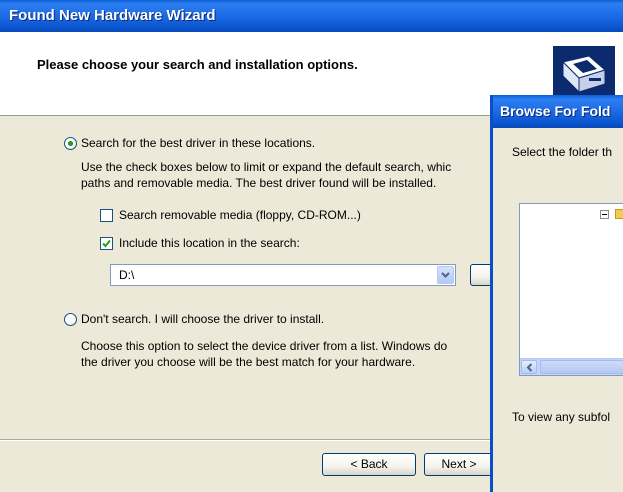  I want to click on checkmark-icon, so click(106, 243).